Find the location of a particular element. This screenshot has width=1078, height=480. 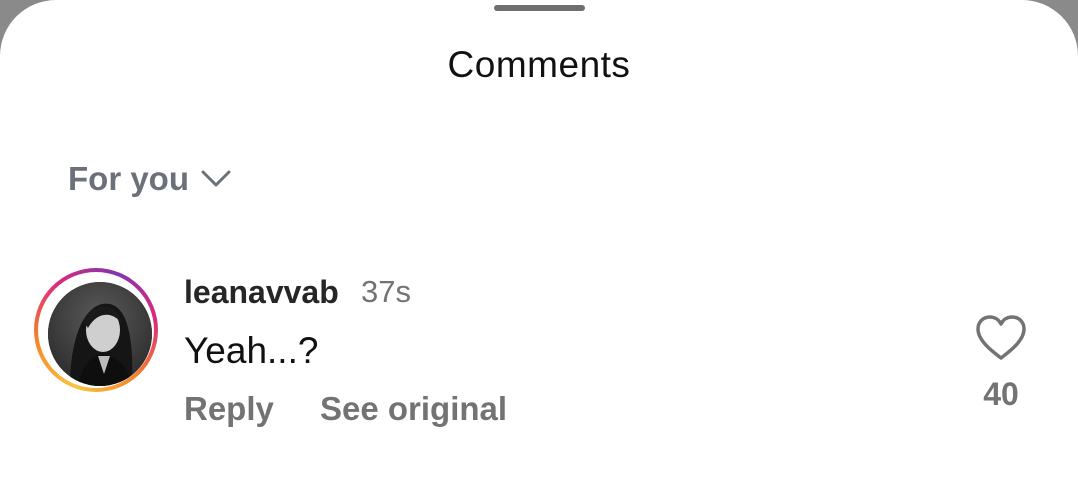

like-button is located at coordinates (1001, 338).